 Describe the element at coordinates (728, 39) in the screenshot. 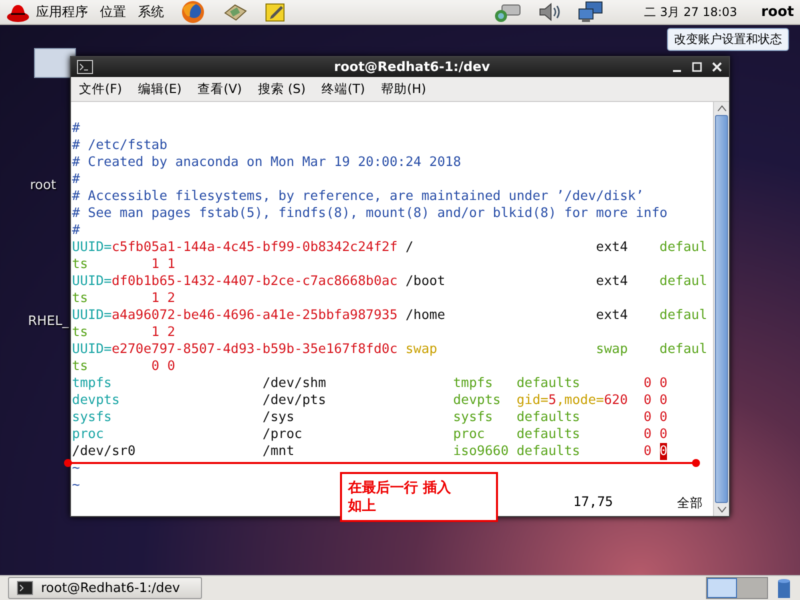

I see `tooltip: 改变账户设置和状态` at that location.